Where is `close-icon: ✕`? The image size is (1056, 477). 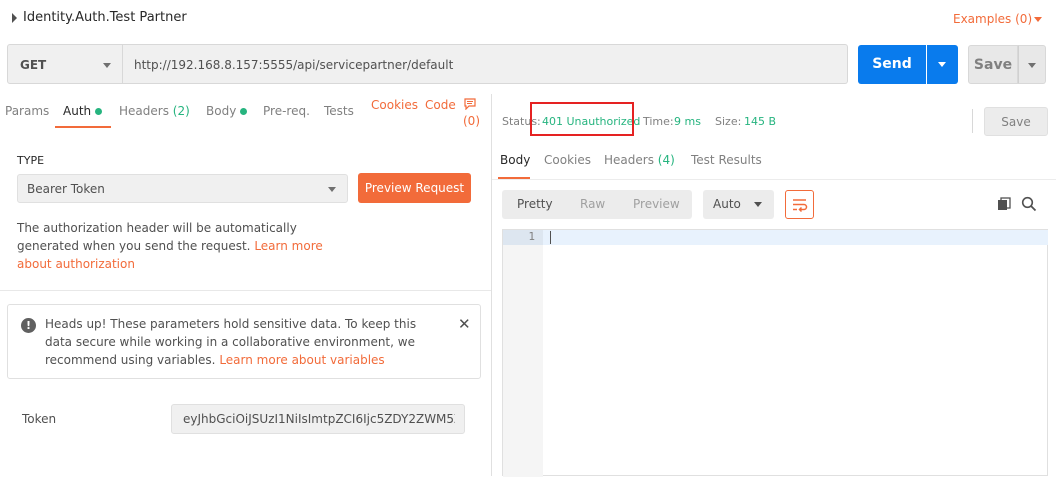 close-icon: ✕ is located at coordinates (464, 324).